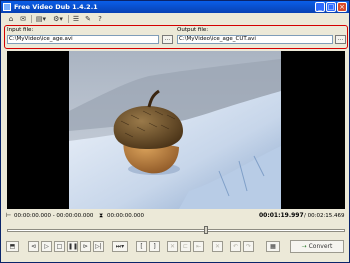 Image resolution: width=350 pixels, height=263 pixels. Describe the element at coordinates (320, 246) in the screenshot. I see `convert-label: Convert` at that location.